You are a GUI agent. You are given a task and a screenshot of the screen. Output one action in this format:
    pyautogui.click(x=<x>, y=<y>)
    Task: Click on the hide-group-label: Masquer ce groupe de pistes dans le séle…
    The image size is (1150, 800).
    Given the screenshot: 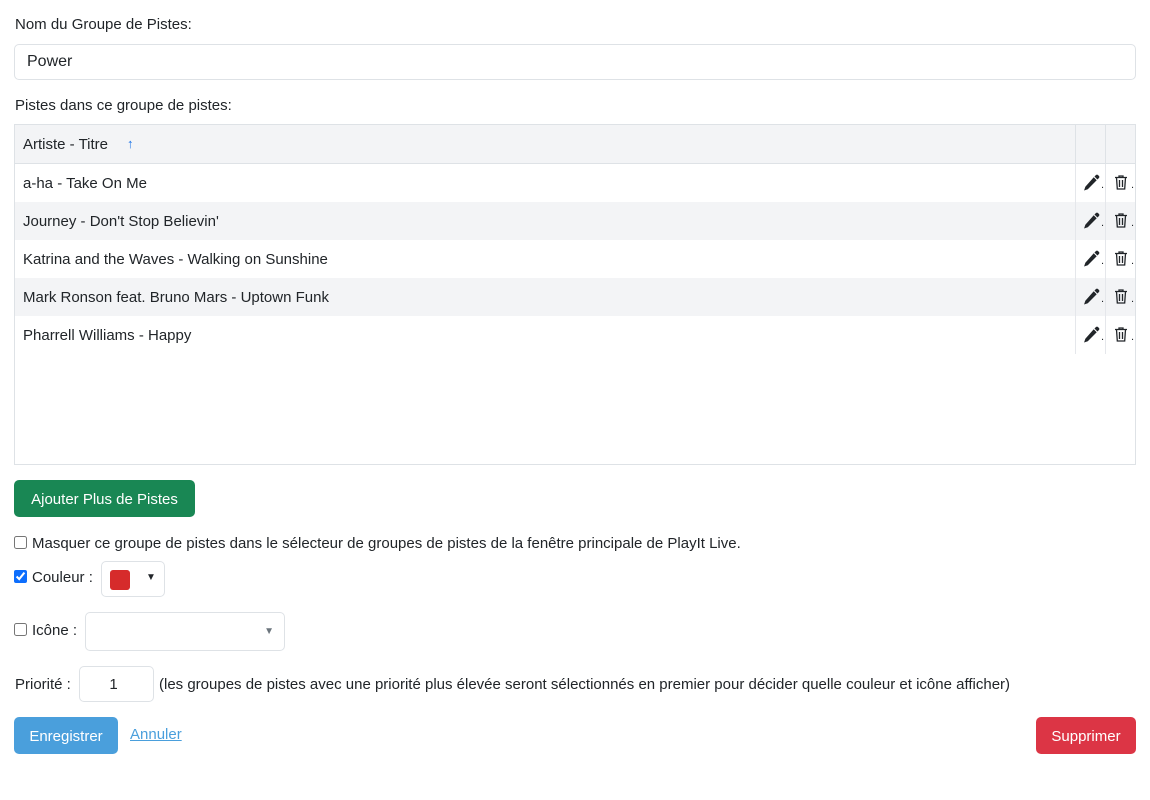 What is the action you would take?
    pyautogui.click(x=386, y=543)
    